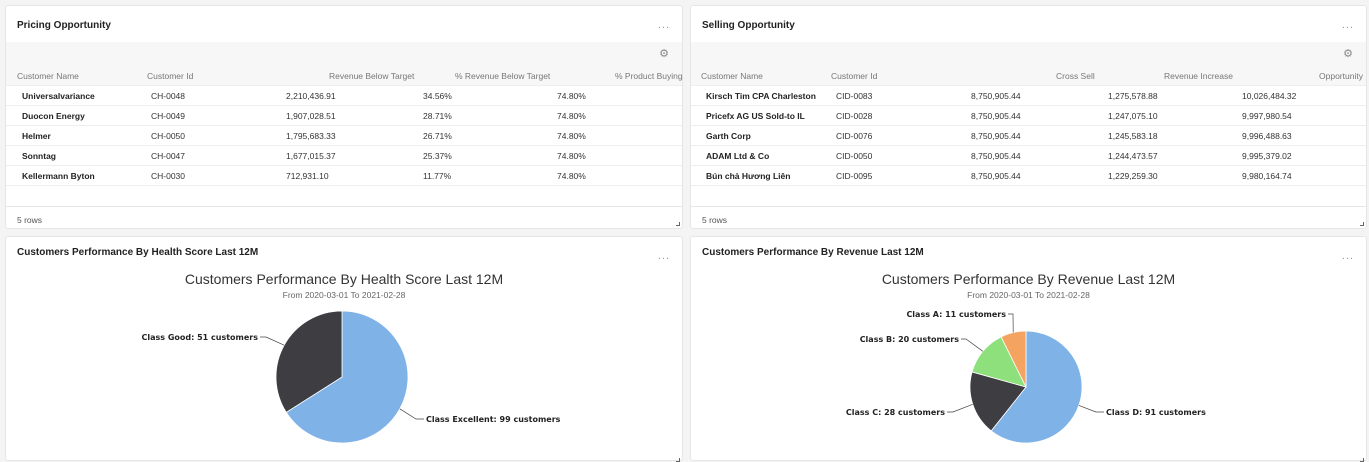 The image size is (1369, 462). Describe the element at coordinates (761, 96) in the screenshot. I see `table-cell: Kirsch Tim CPA Charleston` at that location.